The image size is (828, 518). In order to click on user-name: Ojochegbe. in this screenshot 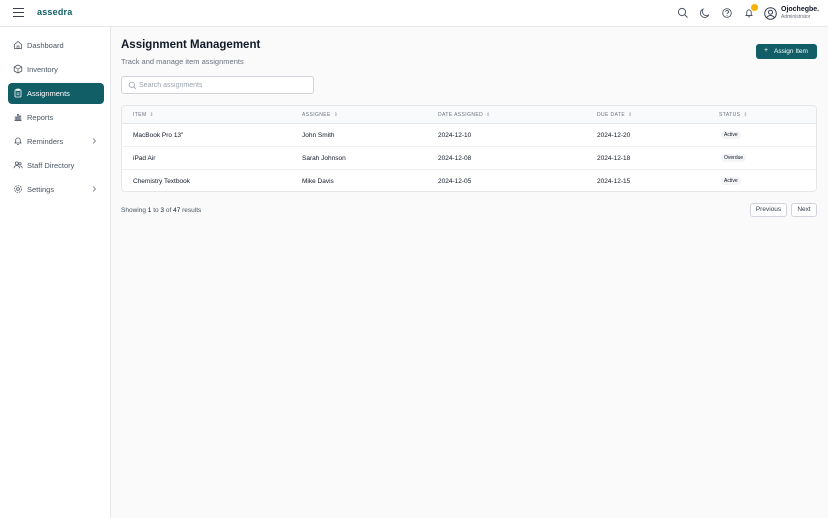, I will do `click(800, 9)`.